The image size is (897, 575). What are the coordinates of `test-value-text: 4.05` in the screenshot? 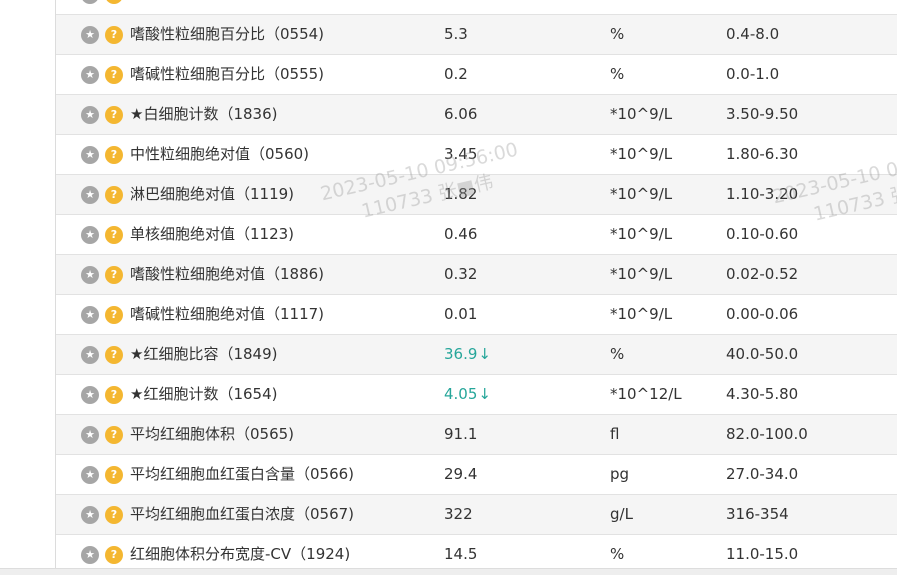 It's located at (461, 394).